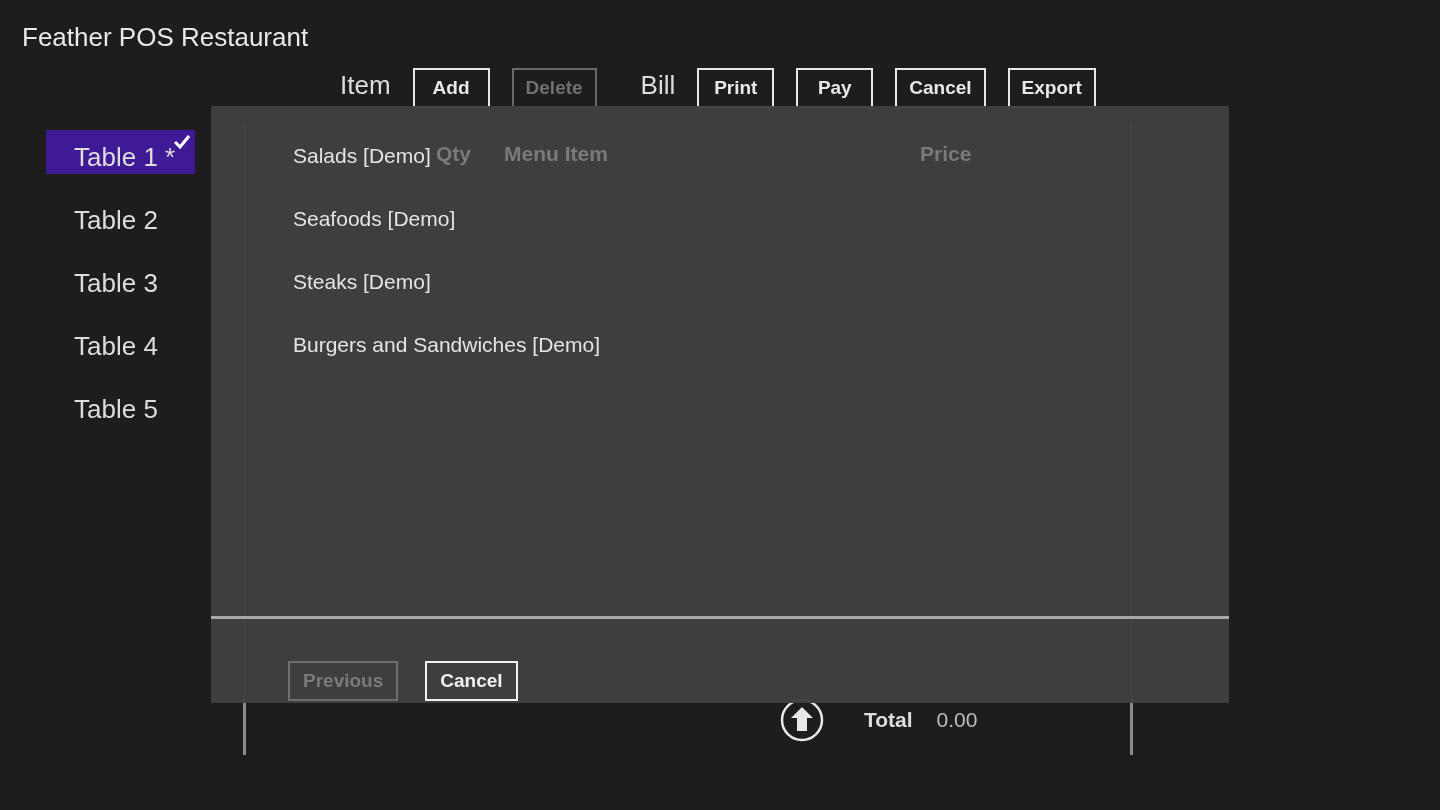  What do you see at coordinates (120, 215) in the screenshot?
I see `table-item: Table 2` at bounding box center [120, 215].